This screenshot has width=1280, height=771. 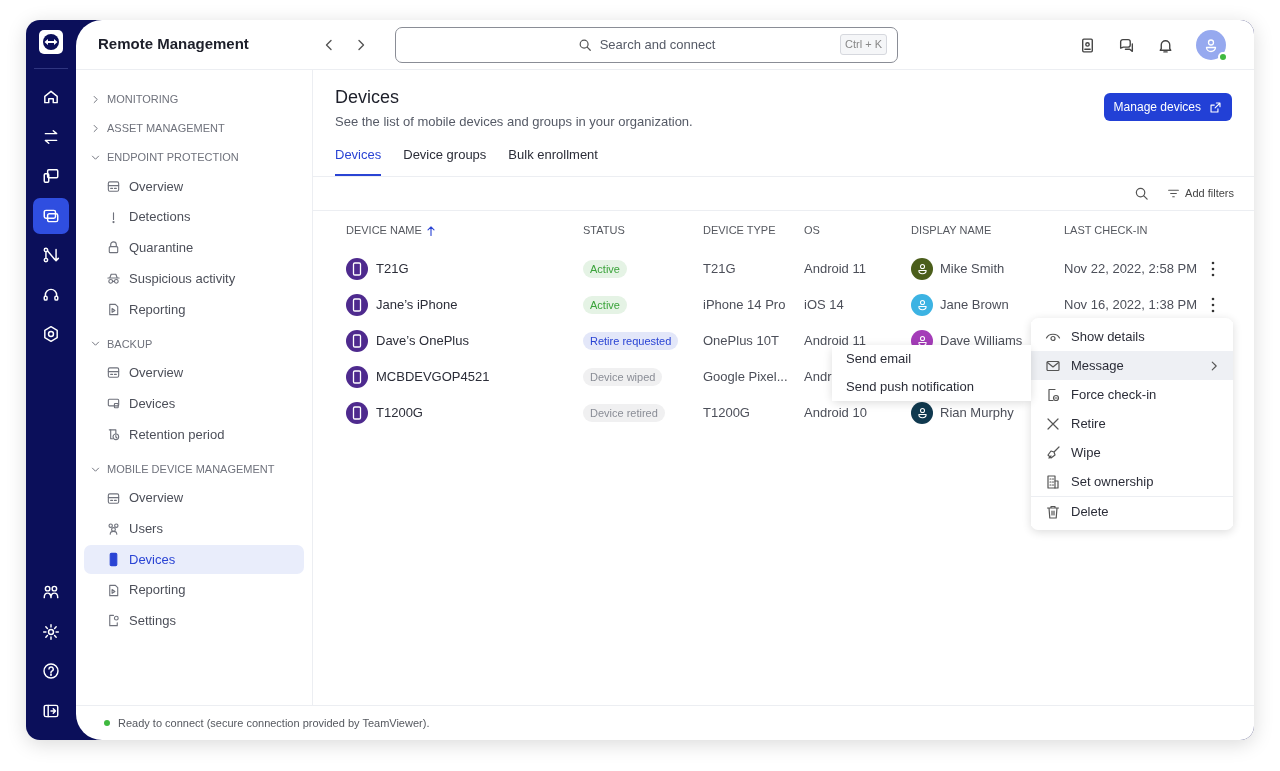 What do you see at coordinates (194, 217) in the screenshot?
I see `sidebar-item: Detections` at bounding box center [194, 217].